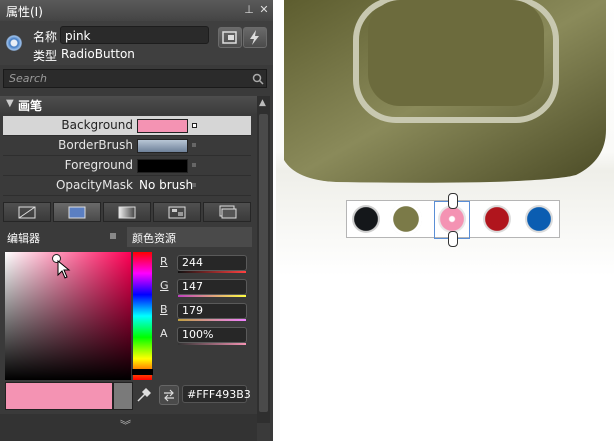 The image size is (614, 441). Describe the element at coordinates (128, 105) in the screenshot. I see `brush-section-header: ▼ 画笔` at that location.